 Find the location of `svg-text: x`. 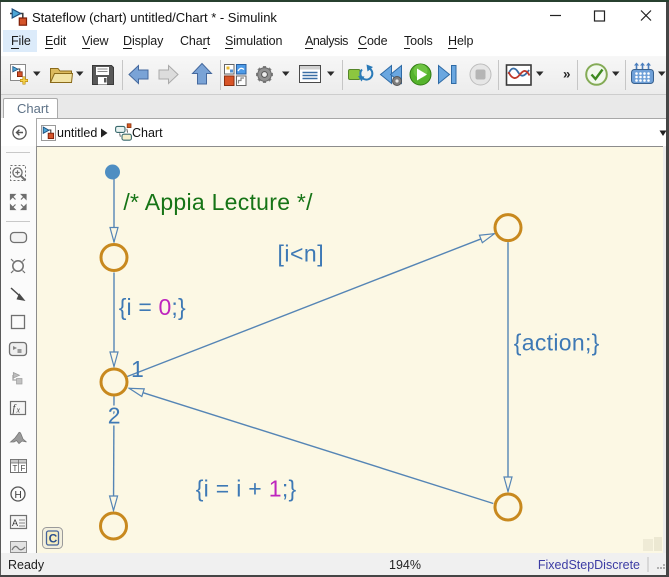

svg-text: x is located at coordinates (18, 410).